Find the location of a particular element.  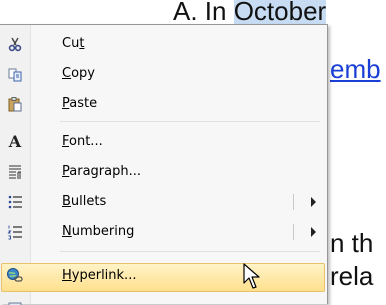

hyperlink-icon is located at coordinates (15, 276).